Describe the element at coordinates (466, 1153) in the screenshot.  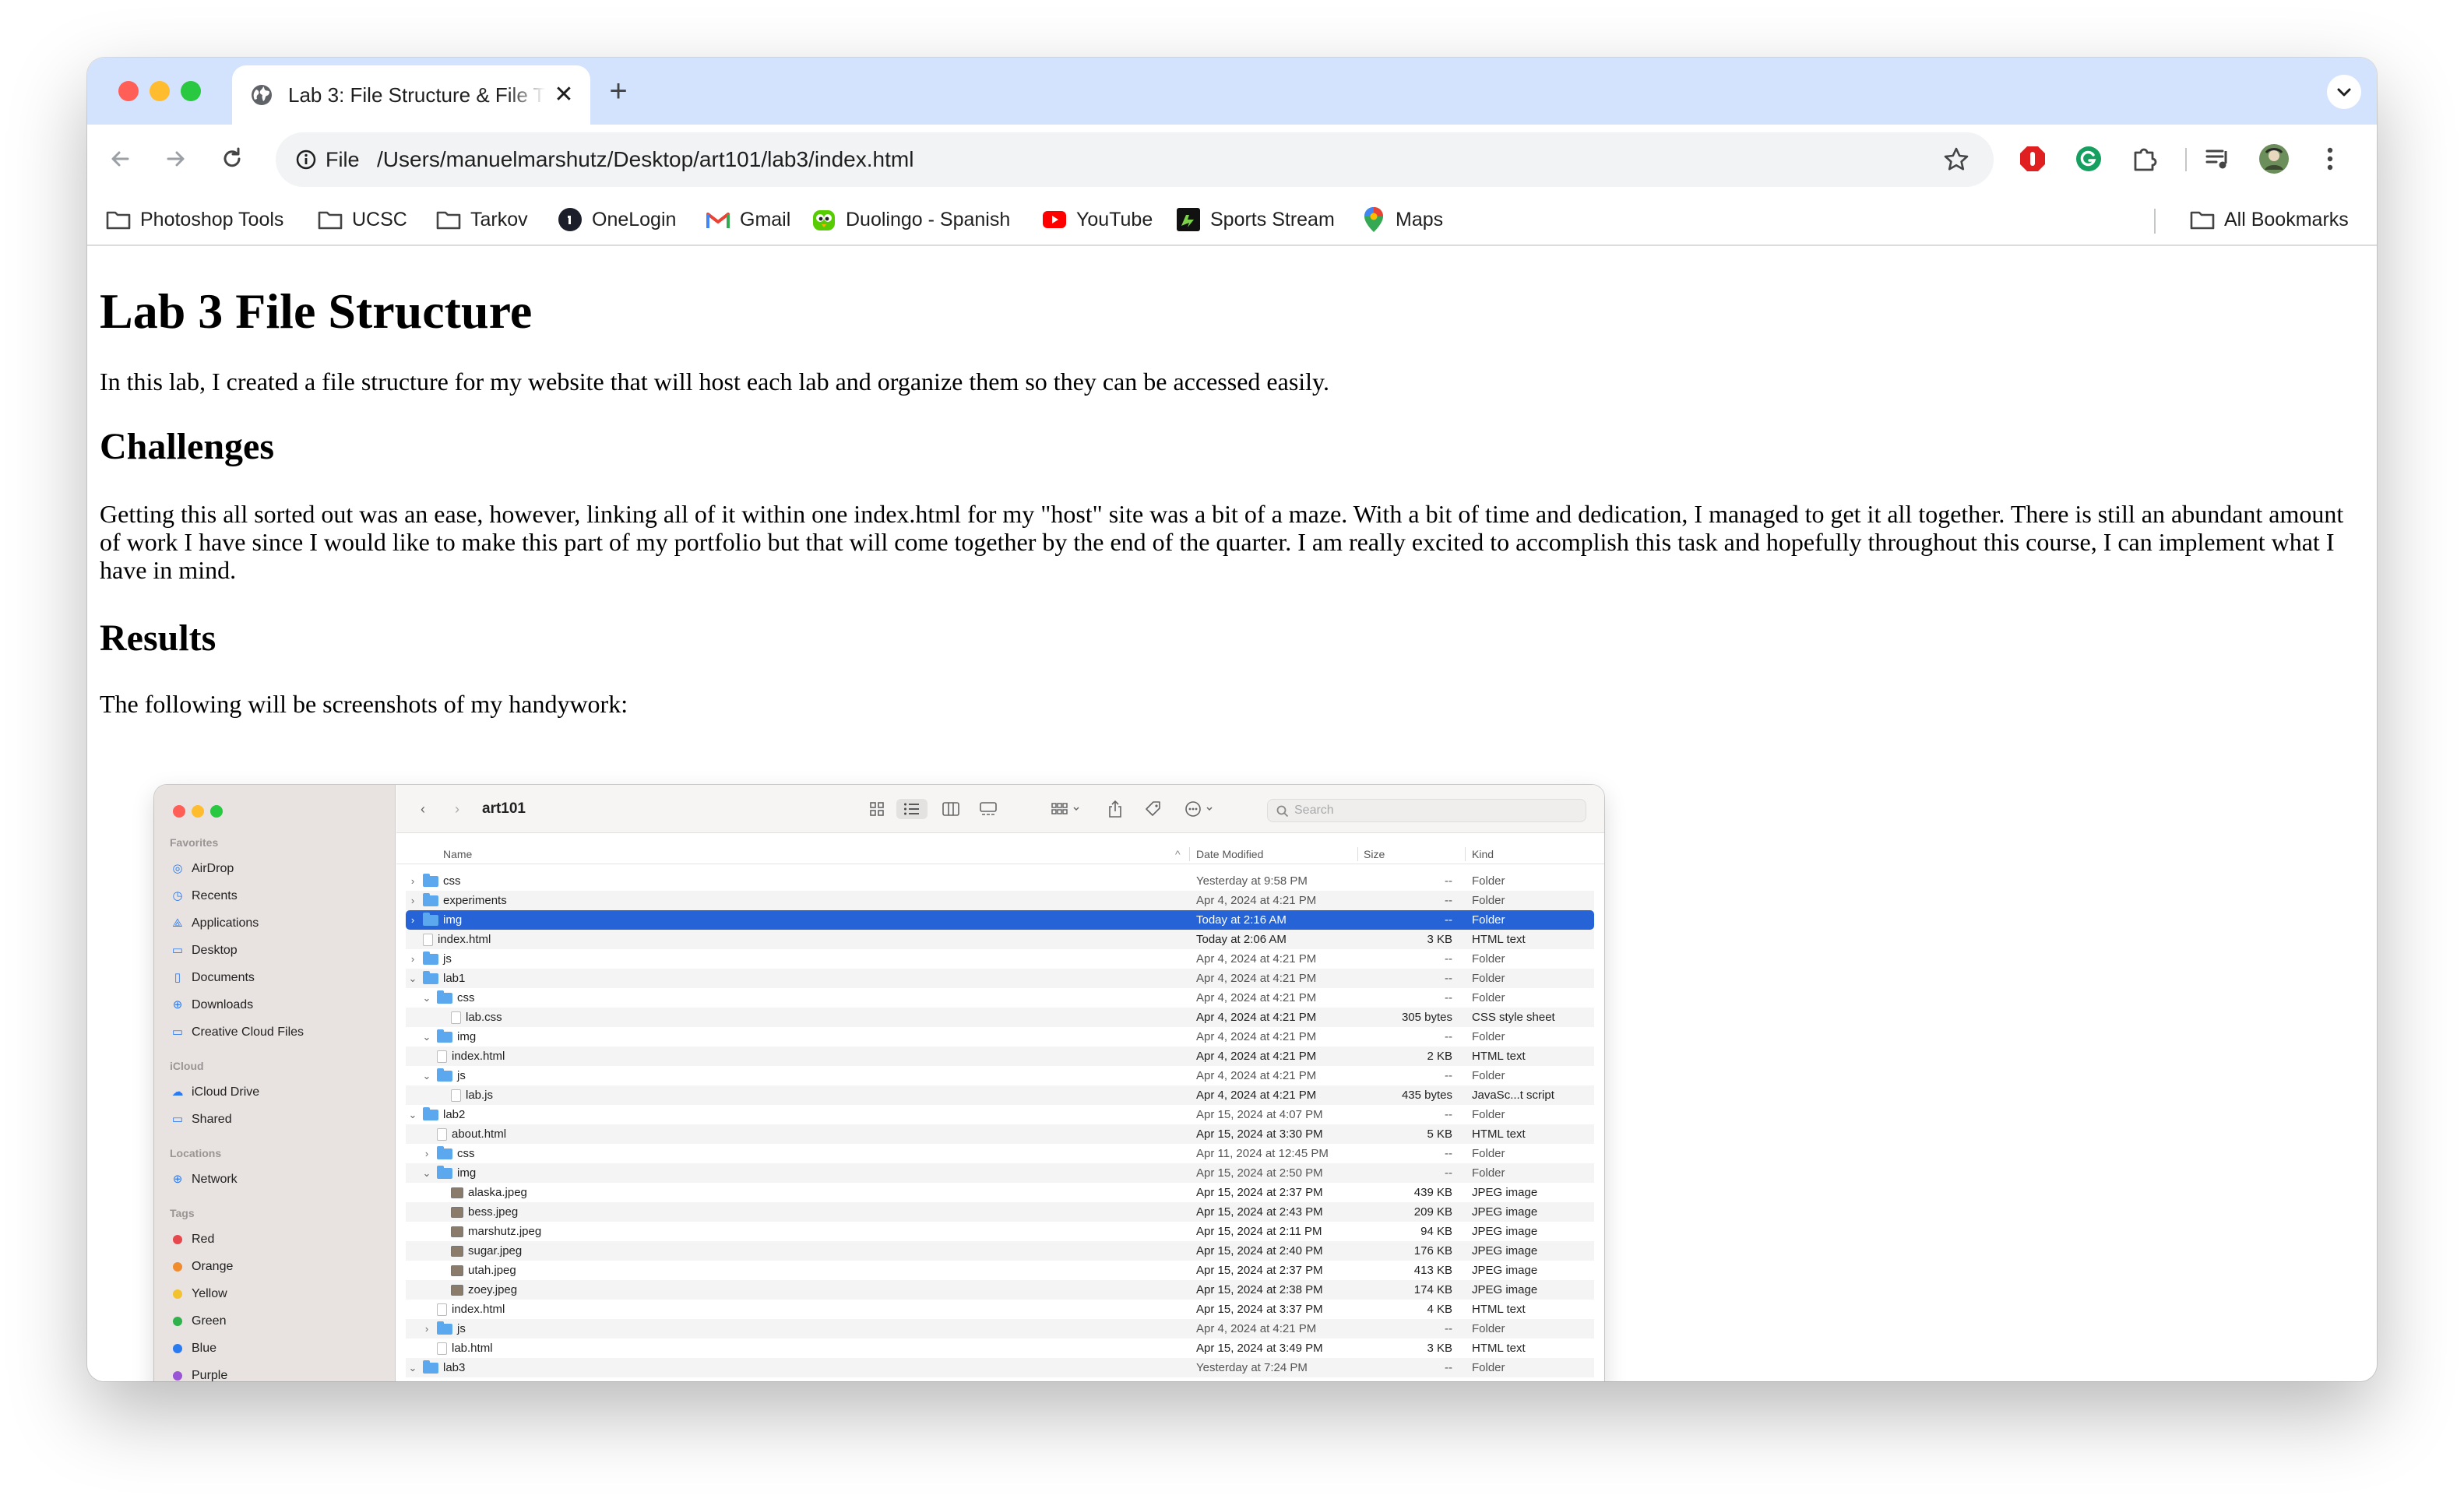
I see `file-name: css` at that location.